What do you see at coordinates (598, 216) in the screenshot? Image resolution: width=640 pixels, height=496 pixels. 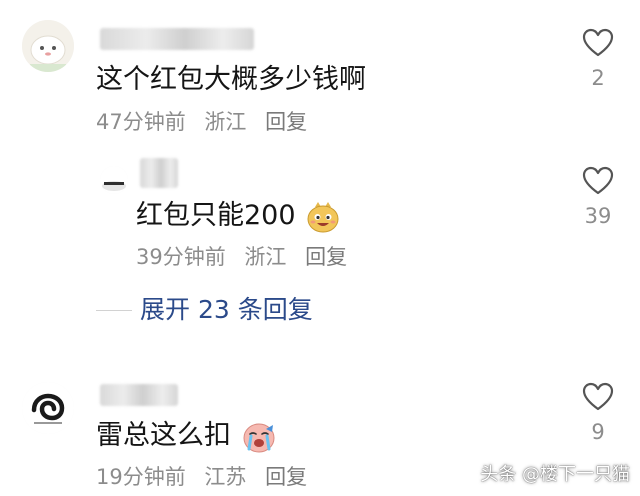 I see `like-count: 39` at bounding box center [598, 216].